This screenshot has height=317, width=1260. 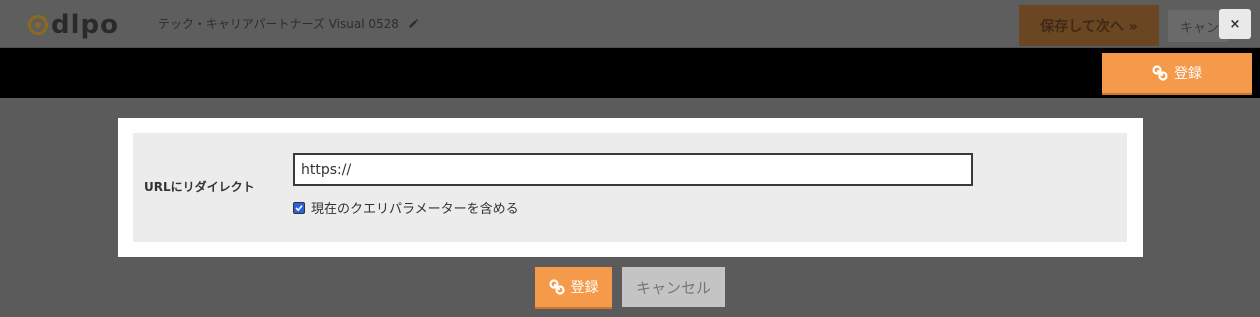 What do you see at coordinates (673, 287) in the screenshot?
I see `cancel-button: キャンセル` at bounding box center [673, 287].